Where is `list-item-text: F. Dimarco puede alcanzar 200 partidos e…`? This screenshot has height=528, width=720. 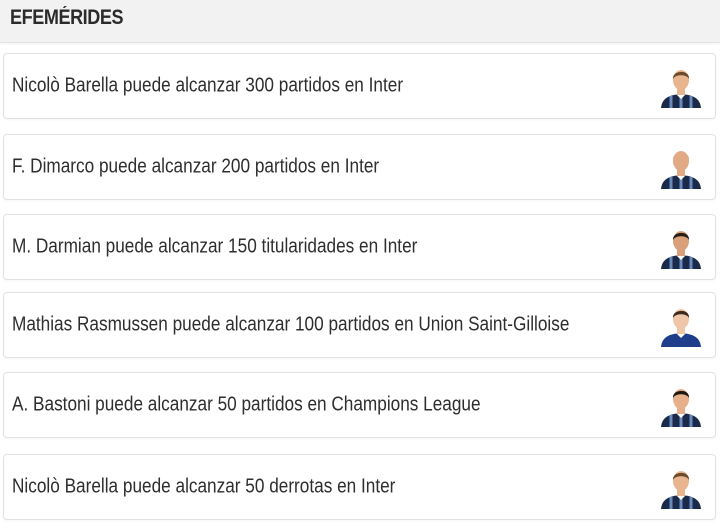 list-item-text: F. Dimarco puede alcanzar 200 partidos e… is located at coordinates (196, 166).